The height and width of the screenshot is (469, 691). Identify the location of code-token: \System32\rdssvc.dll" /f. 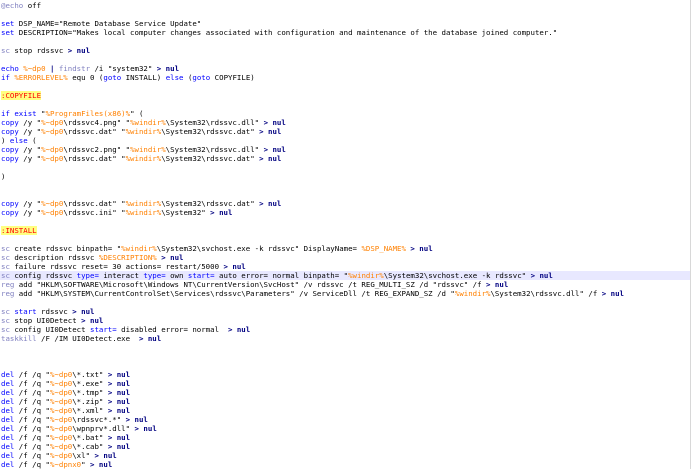
(546, 293).